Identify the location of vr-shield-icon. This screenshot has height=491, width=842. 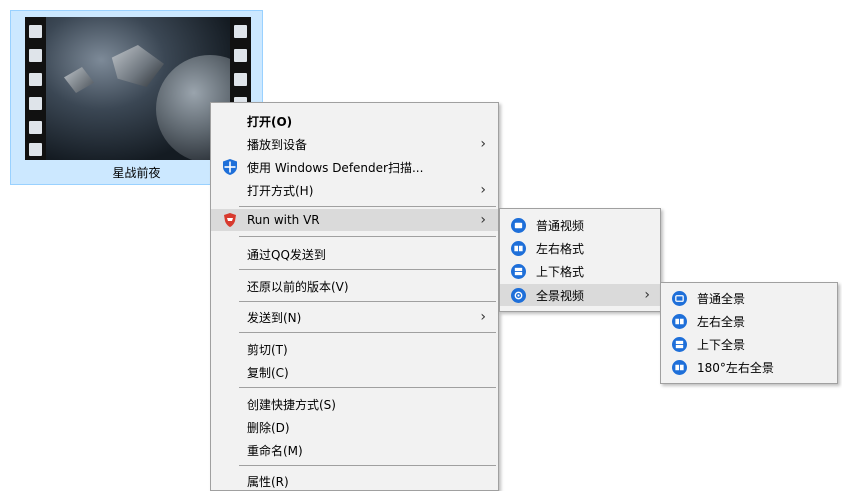
(230, 220).